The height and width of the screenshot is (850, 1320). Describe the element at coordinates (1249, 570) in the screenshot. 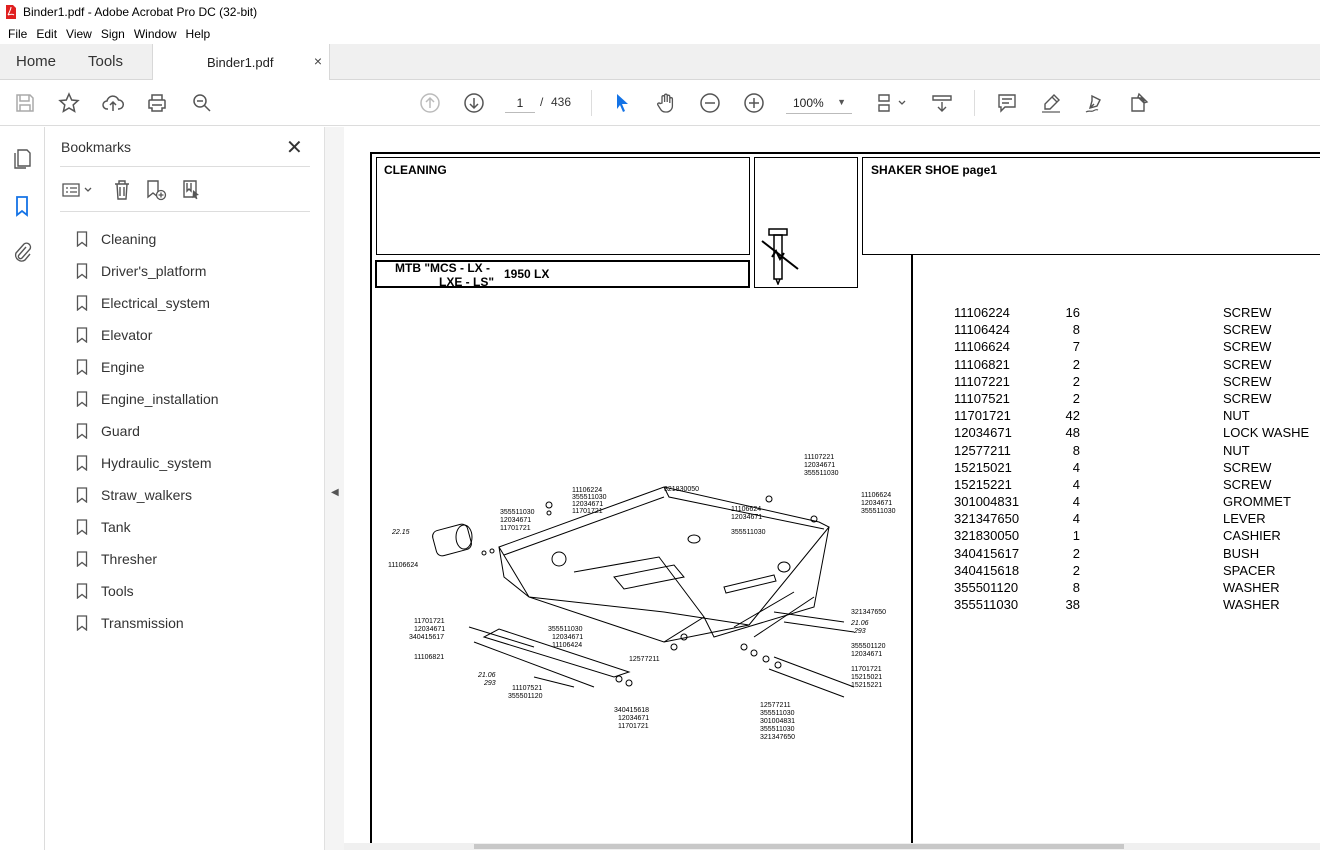

I see `part-description: SPACER` at that location.